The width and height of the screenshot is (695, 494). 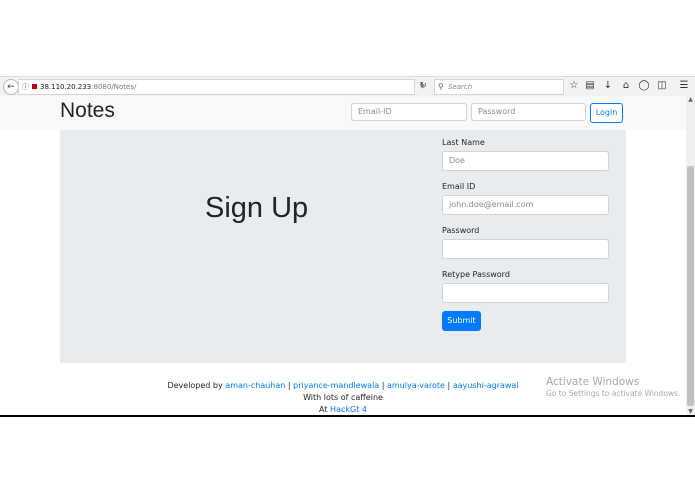 What do you see at coordinates (409, 112) in the screenshot?
I see `email-field: Email-ID` at bounding box center [409, 112].